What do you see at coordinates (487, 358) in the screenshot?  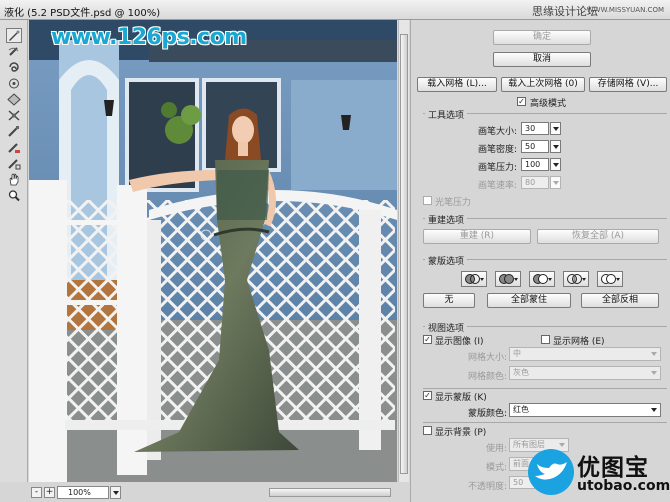 I see `mesh-size-label: 网格大小:` at bounding box center [487, 358].